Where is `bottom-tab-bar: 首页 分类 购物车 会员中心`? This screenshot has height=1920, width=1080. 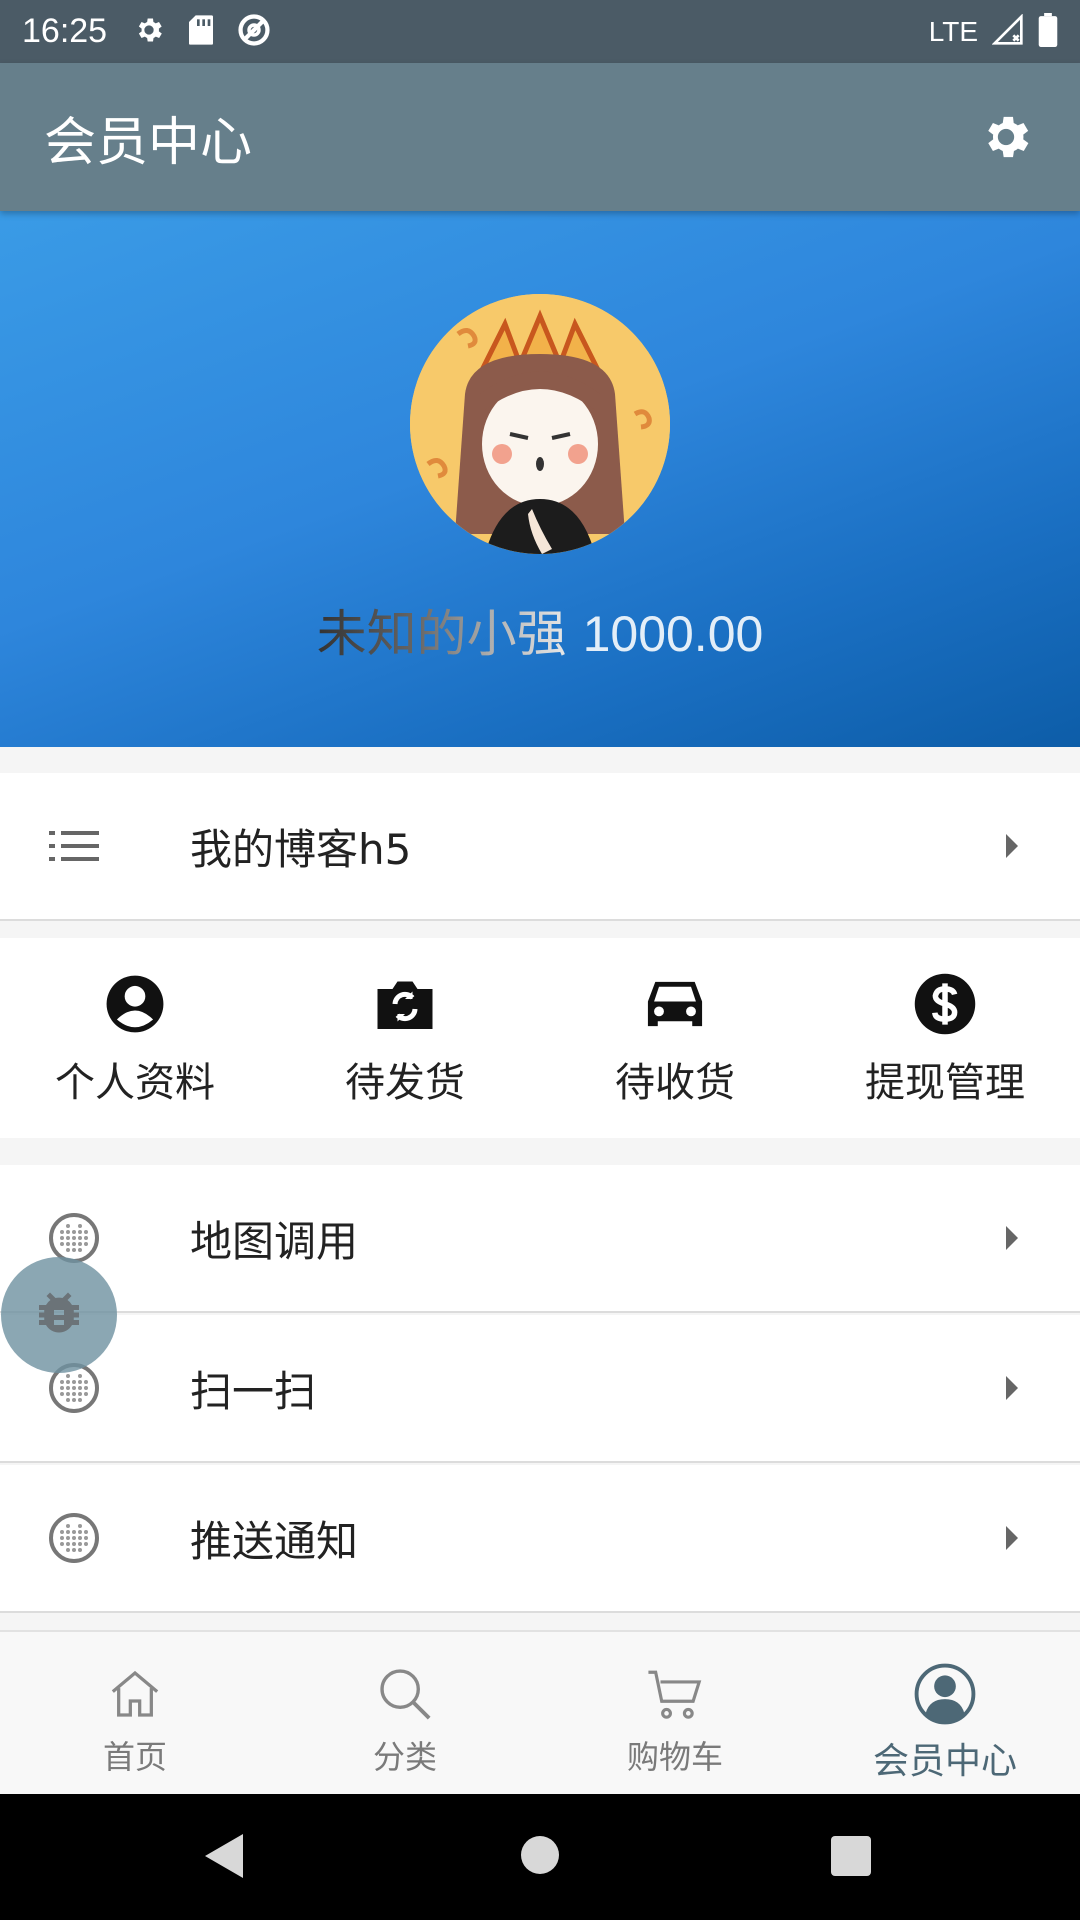
bottom-tab-bar: 首页 分类 购物车 会员中心 is located at coordinates (540, 1712).